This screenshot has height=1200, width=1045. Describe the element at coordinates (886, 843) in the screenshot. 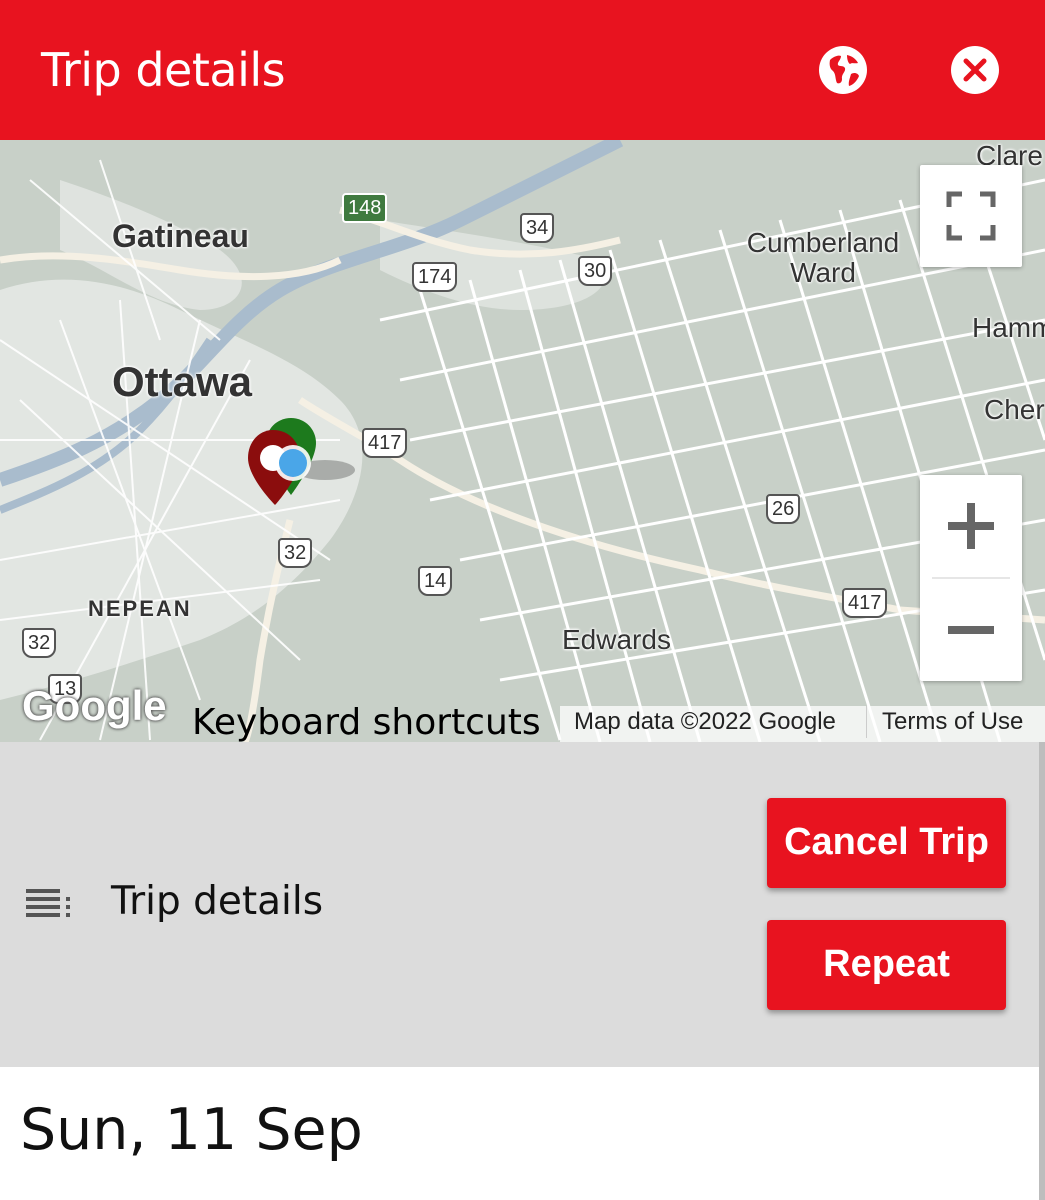

I see `cancel-trip-button: Cancel Trip` at that location.